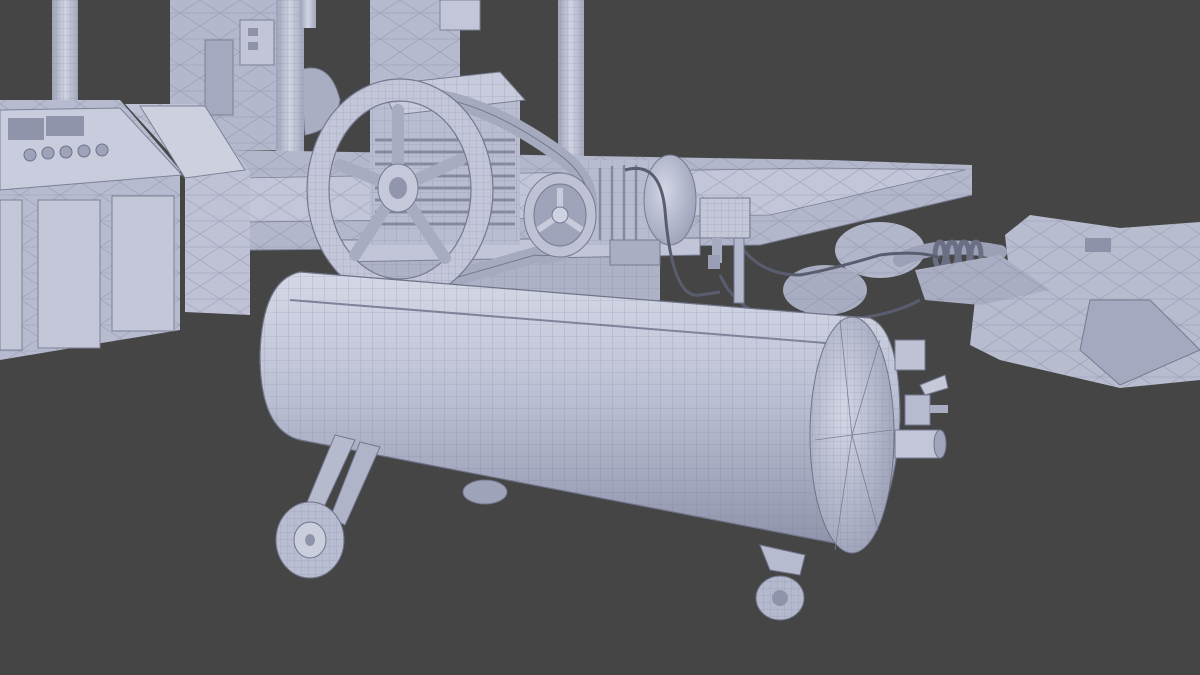  Describe the element at coordinates (310, 540) in the screenshot. I see `wheel` at that location.